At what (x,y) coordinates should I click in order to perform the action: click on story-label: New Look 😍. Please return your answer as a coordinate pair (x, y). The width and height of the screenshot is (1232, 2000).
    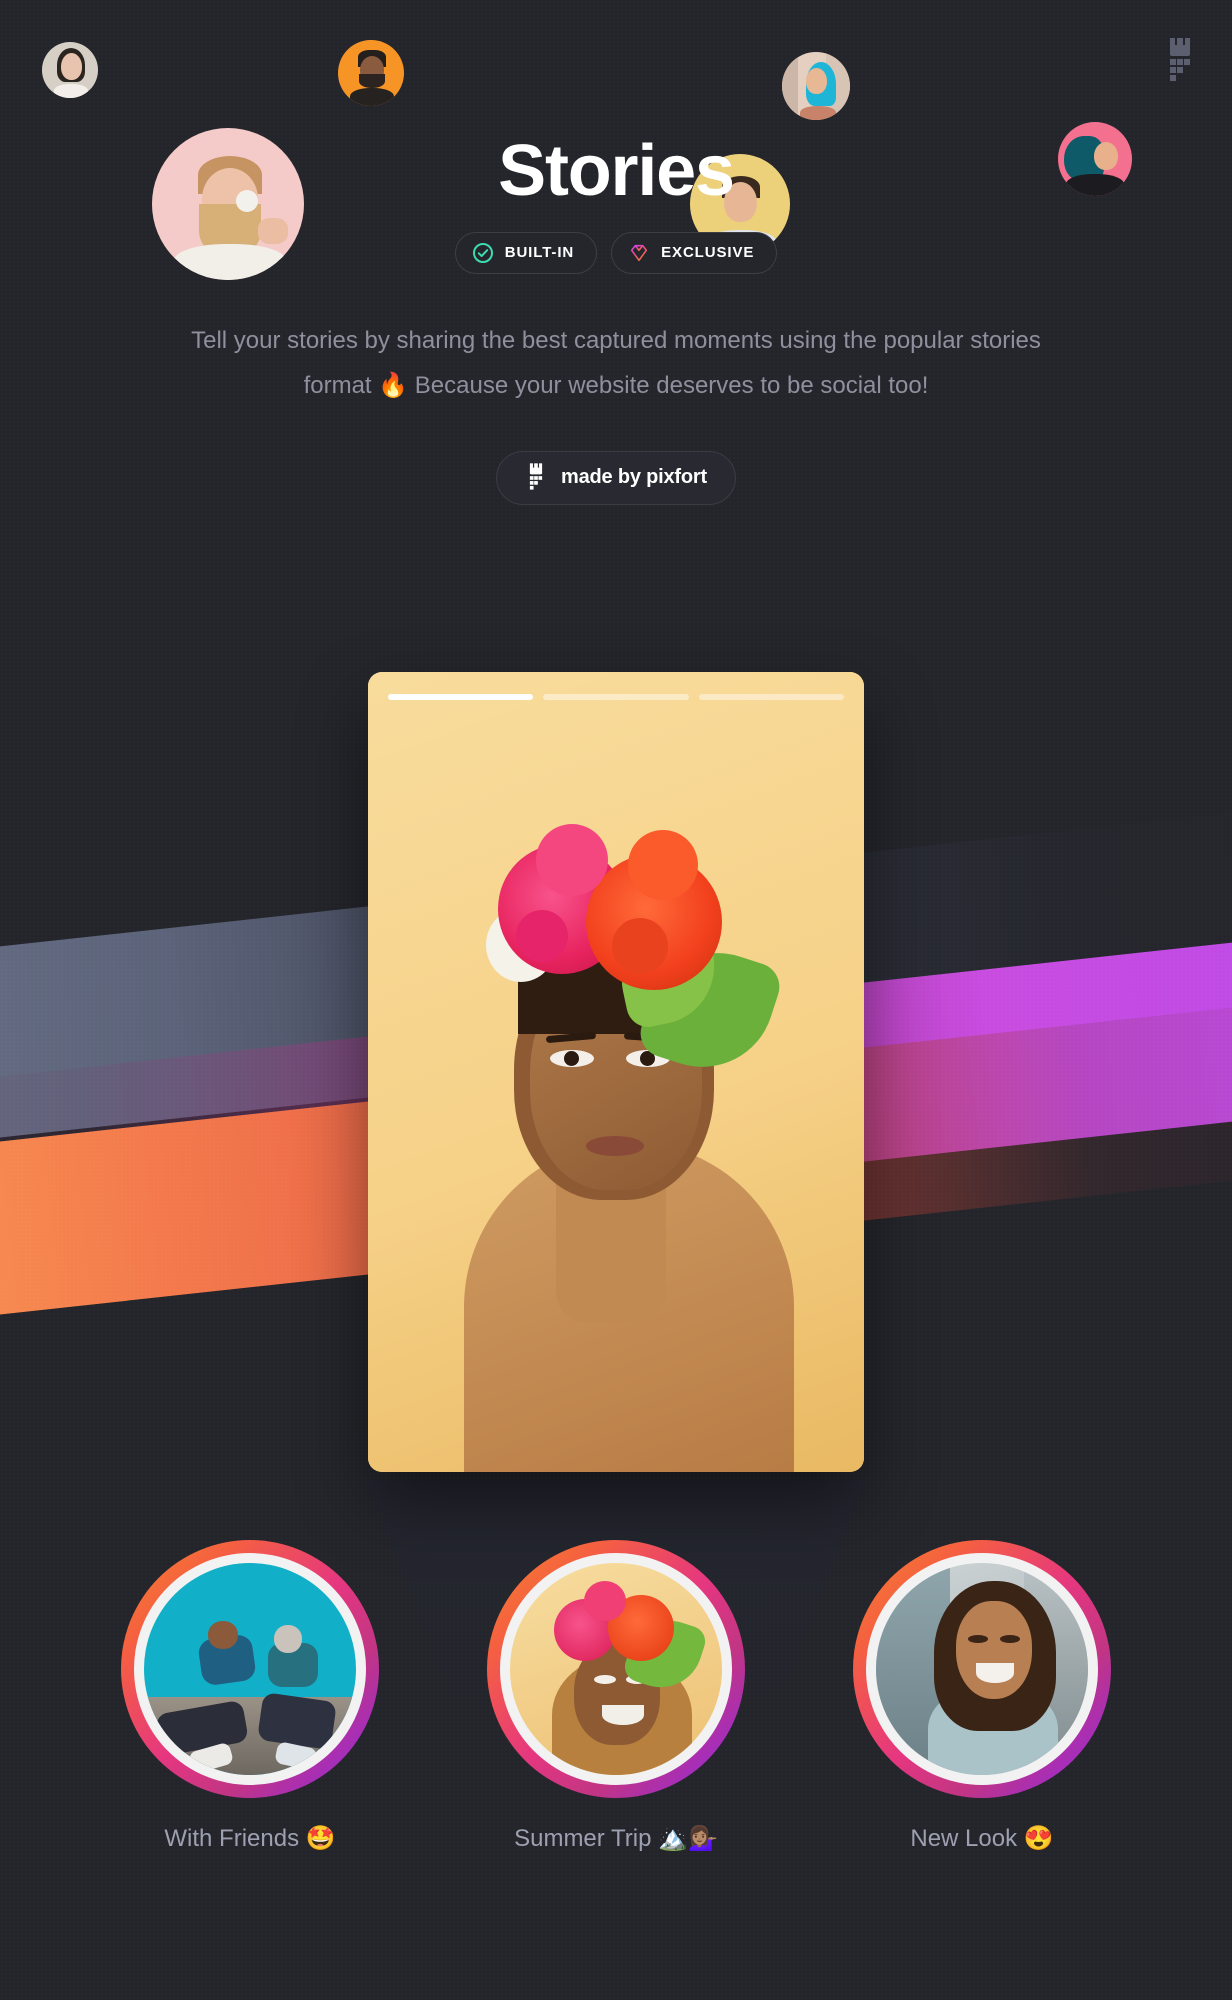
    Looking at the image, I should click on (982, 1838).